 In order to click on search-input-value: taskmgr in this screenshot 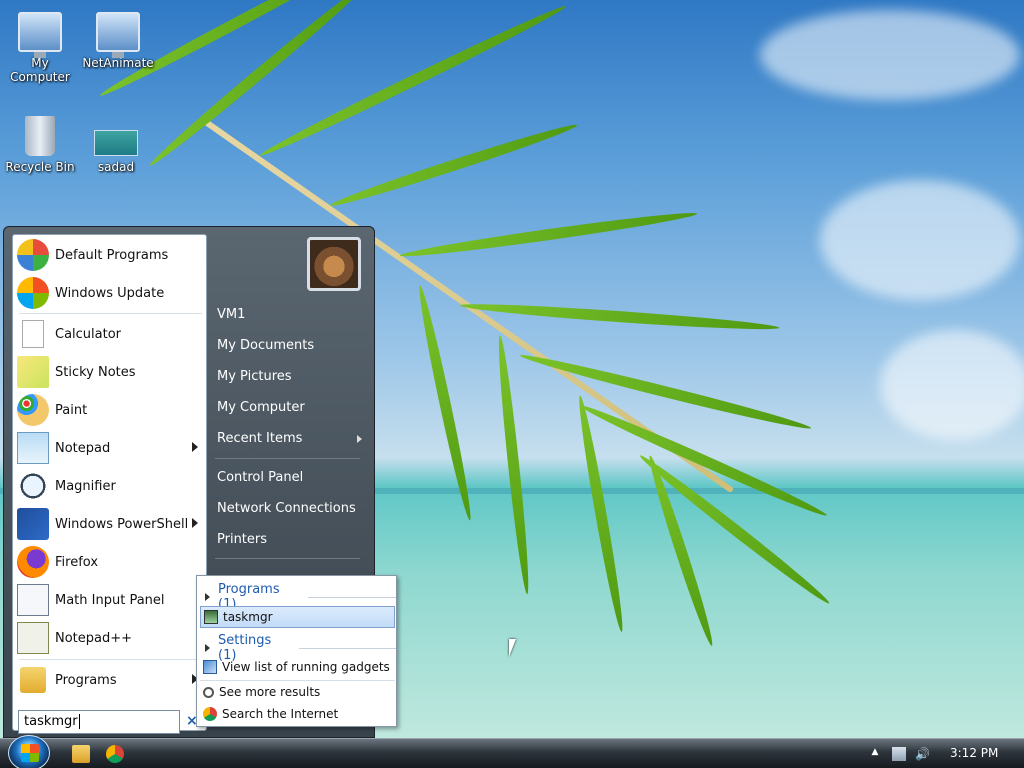, I will do `click(51, 721)`.